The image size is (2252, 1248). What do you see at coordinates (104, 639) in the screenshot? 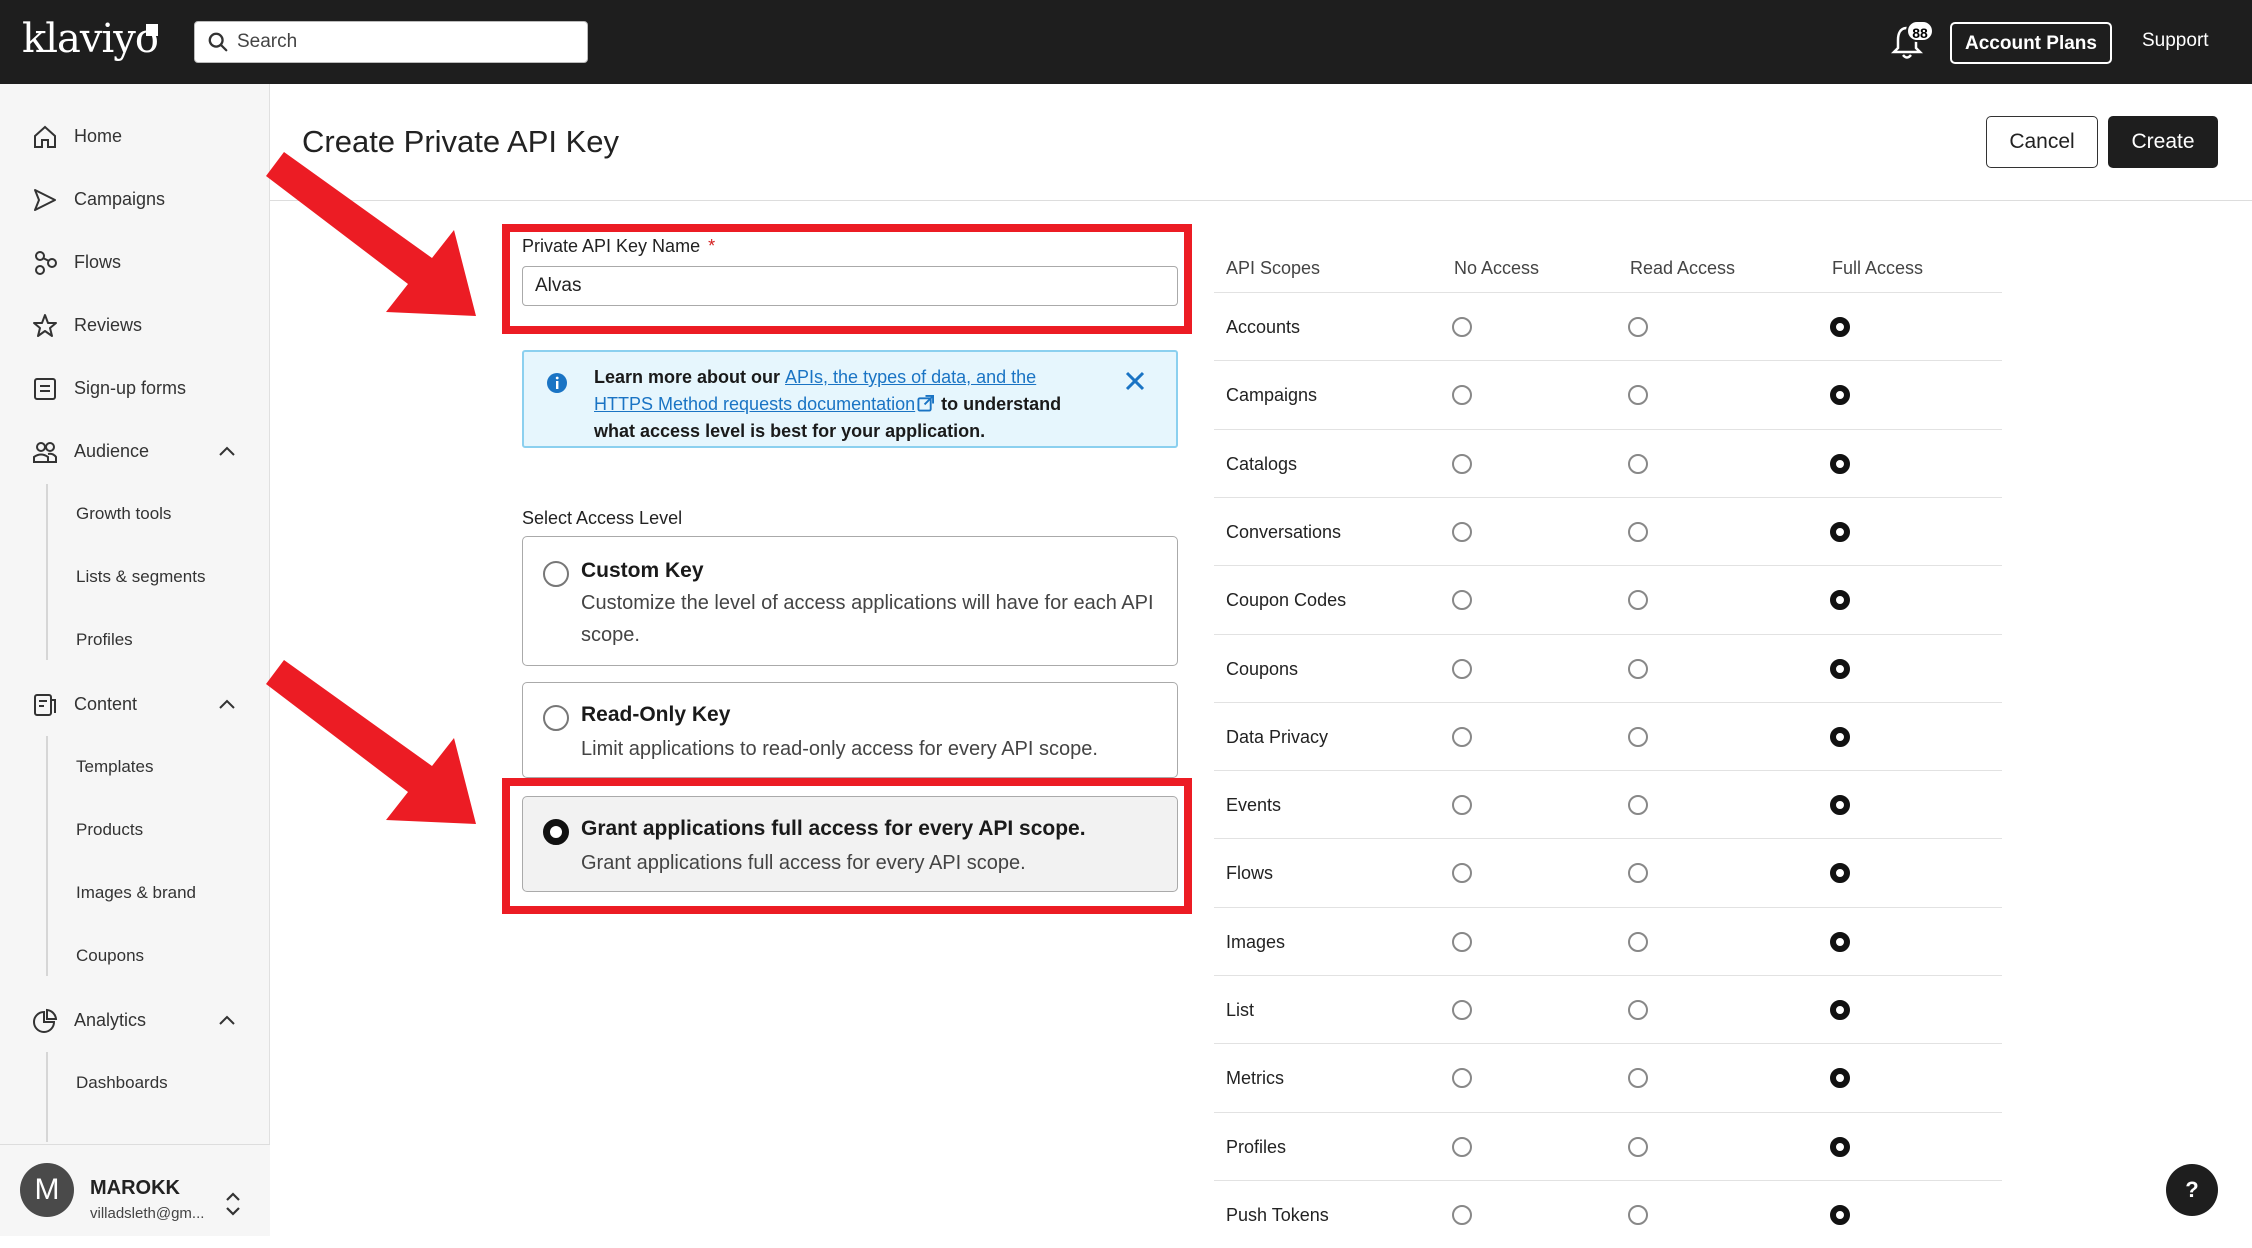
I see `sidebar-sub-label: Profiles` at bounding box center [104, 639].